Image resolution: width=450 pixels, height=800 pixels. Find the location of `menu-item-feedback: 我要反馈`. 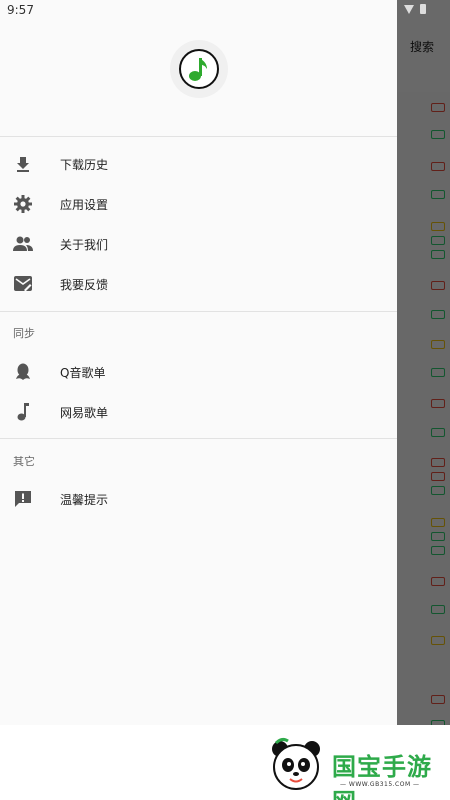

menu-item-feedback: 我要反馈 is located at coordinates (198, 284).